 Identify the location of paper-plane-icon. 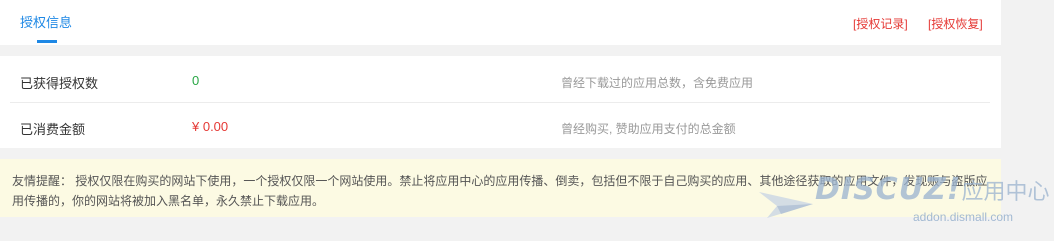
(786, 205).